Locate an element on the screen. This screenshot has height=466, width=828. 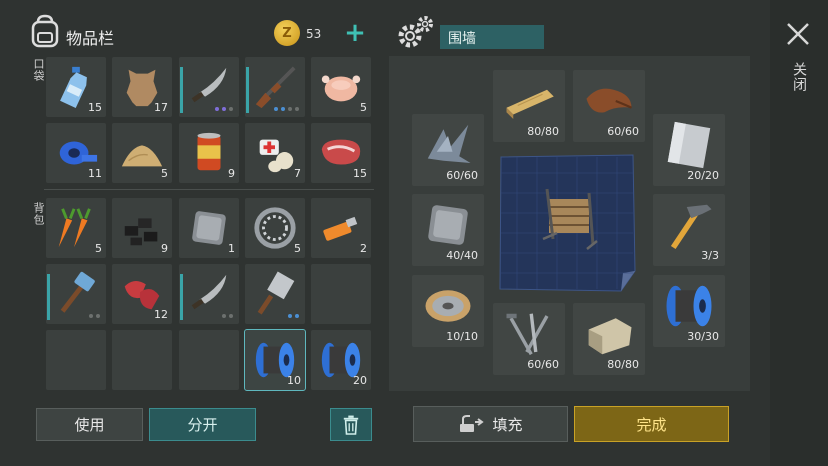
section-divider is located at coordinates (209, 189).